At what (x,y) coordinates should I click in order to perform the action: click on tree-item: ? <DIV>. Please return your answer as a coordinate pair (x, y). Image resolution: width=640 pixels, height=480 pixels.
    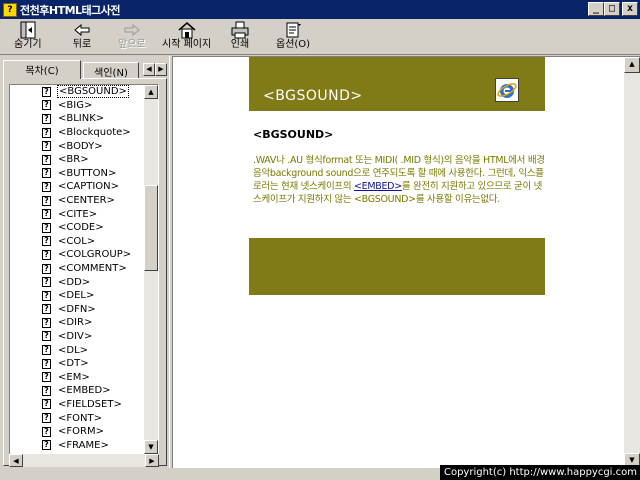
    Looking at the image, I should click on (77, 337).